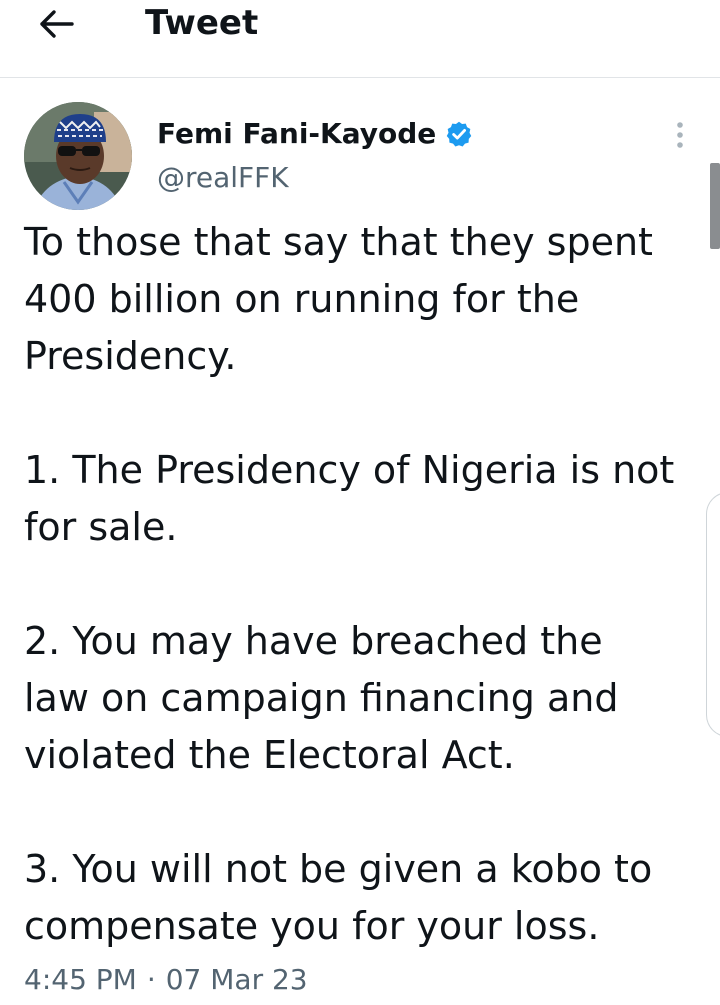 The height and width of the screenshot is (1005, 720). What do you see at coordinates (202, 23) in the screenshot?
I see `page-title: Tweet` at bounding box center [202, 23].